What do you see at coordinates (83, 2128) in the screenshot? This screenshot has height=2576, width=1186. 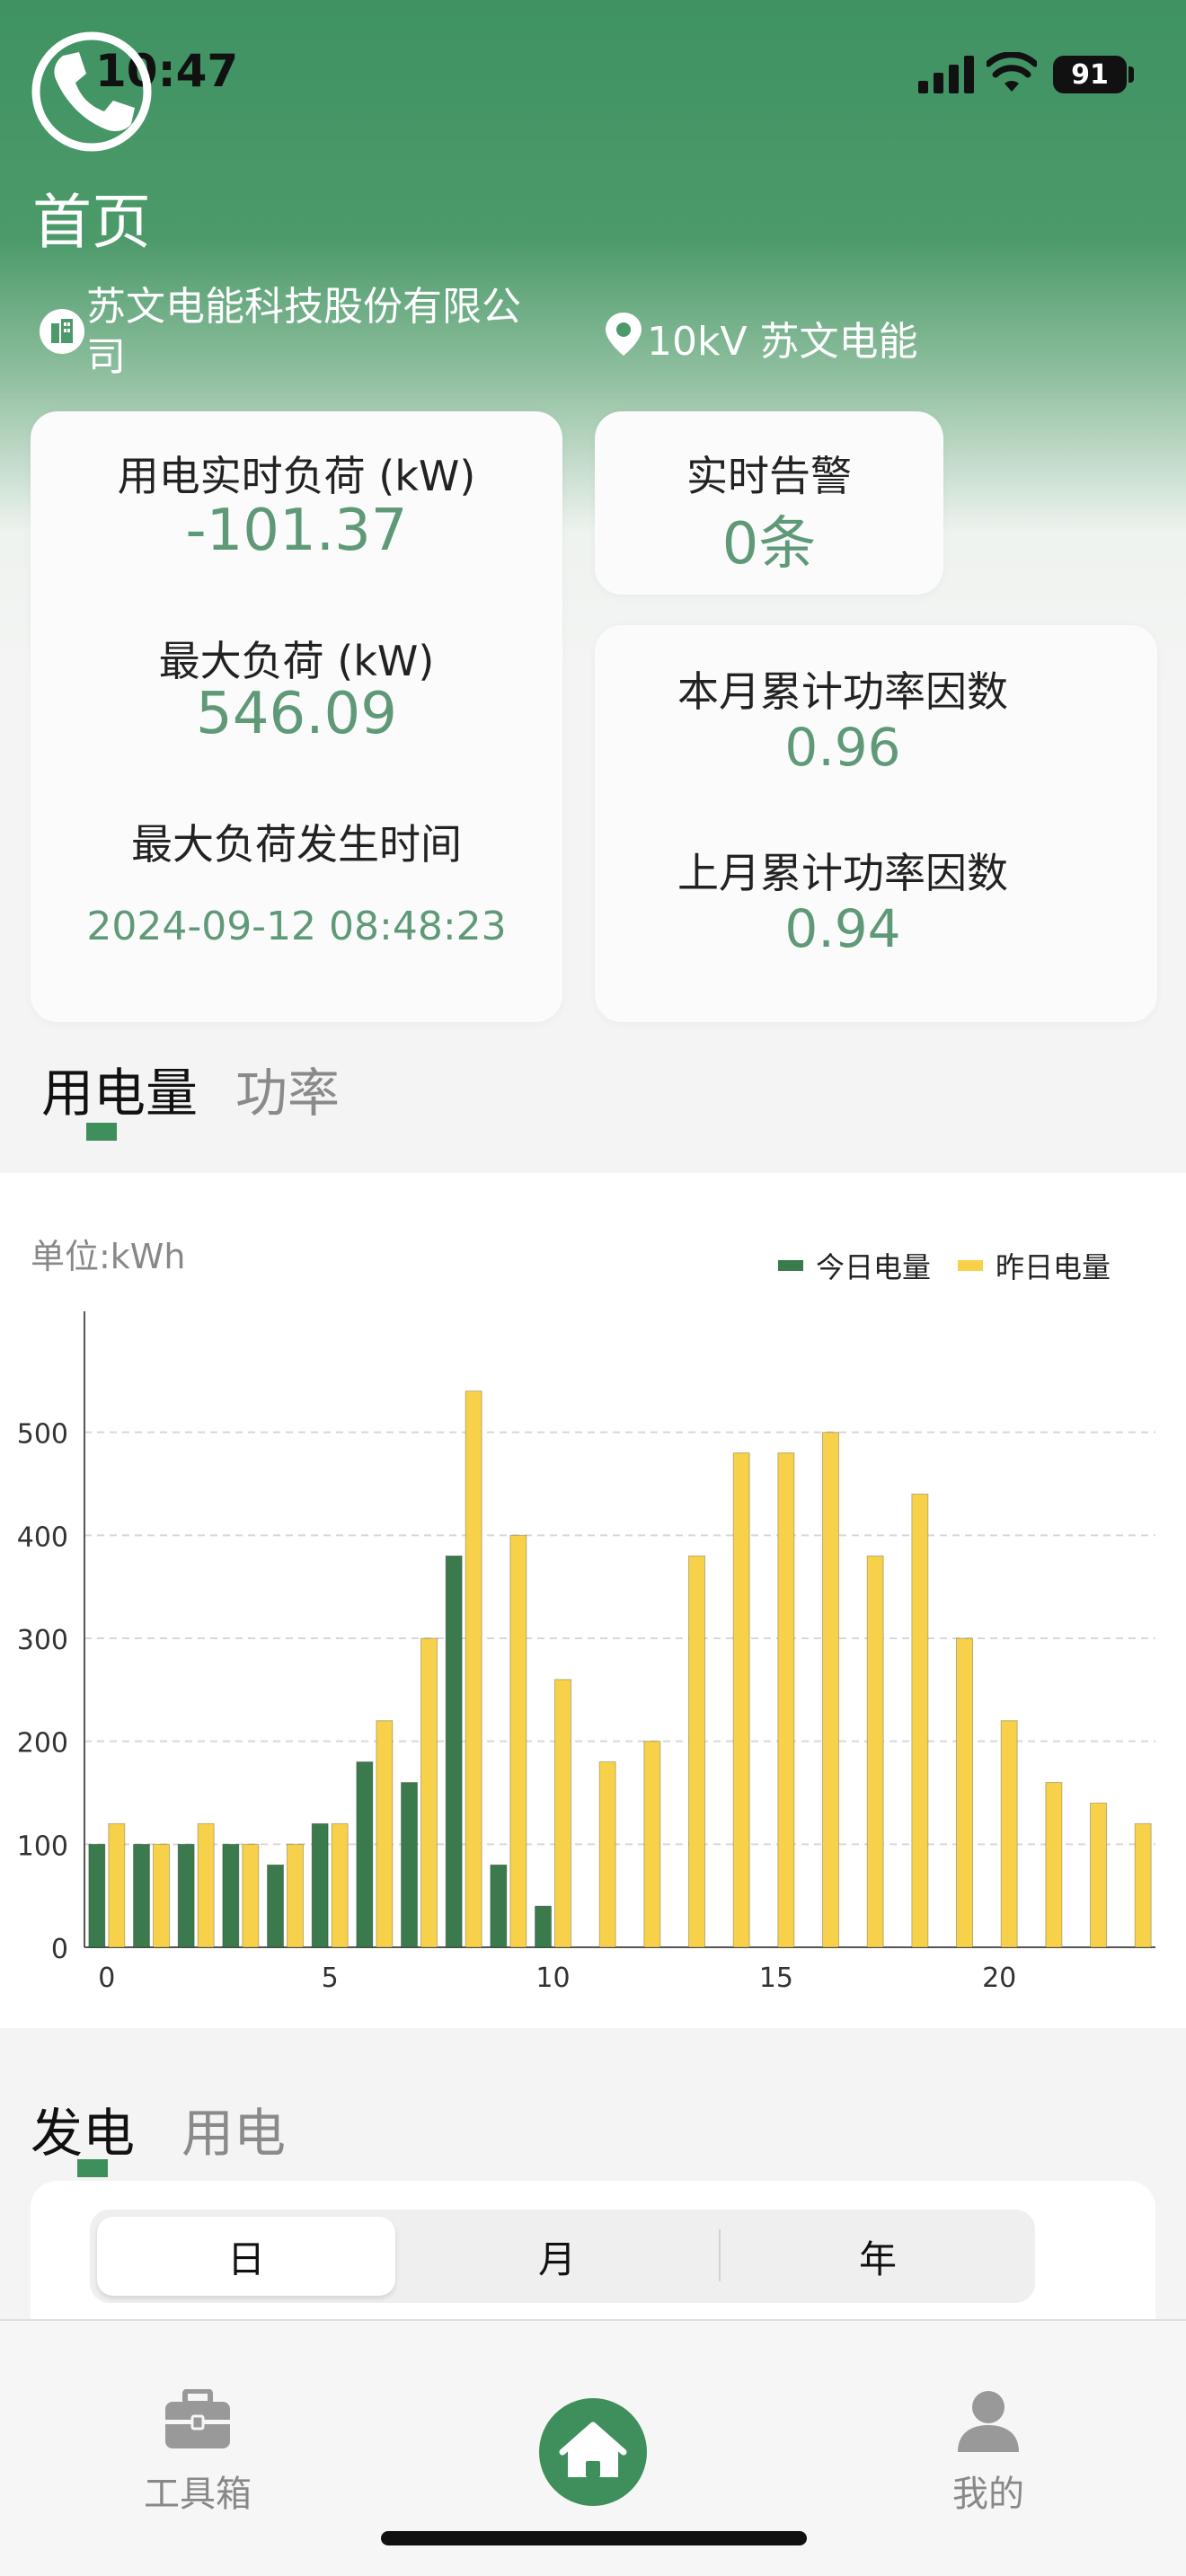 I see `tab-generation: 发电` at bounding box center [83, 2128].